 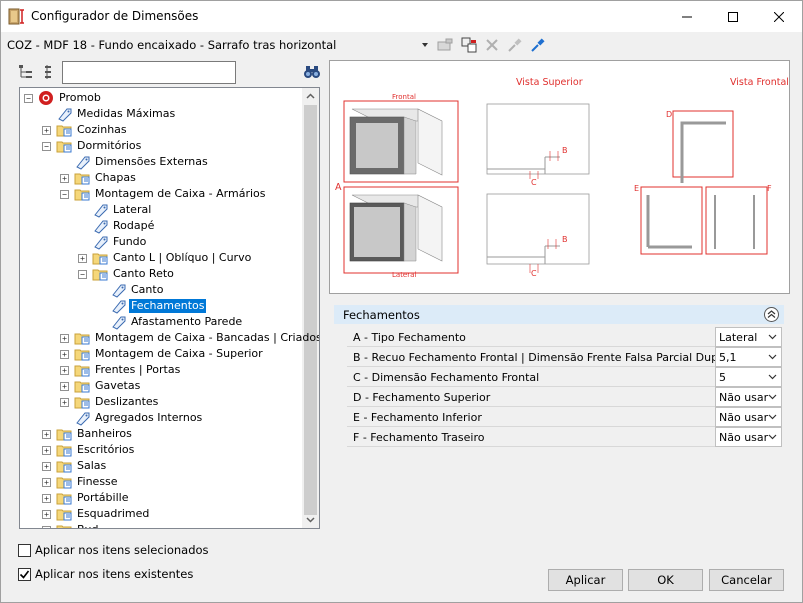 I want to click on apply-item-icon, so click(x=469, y=45).